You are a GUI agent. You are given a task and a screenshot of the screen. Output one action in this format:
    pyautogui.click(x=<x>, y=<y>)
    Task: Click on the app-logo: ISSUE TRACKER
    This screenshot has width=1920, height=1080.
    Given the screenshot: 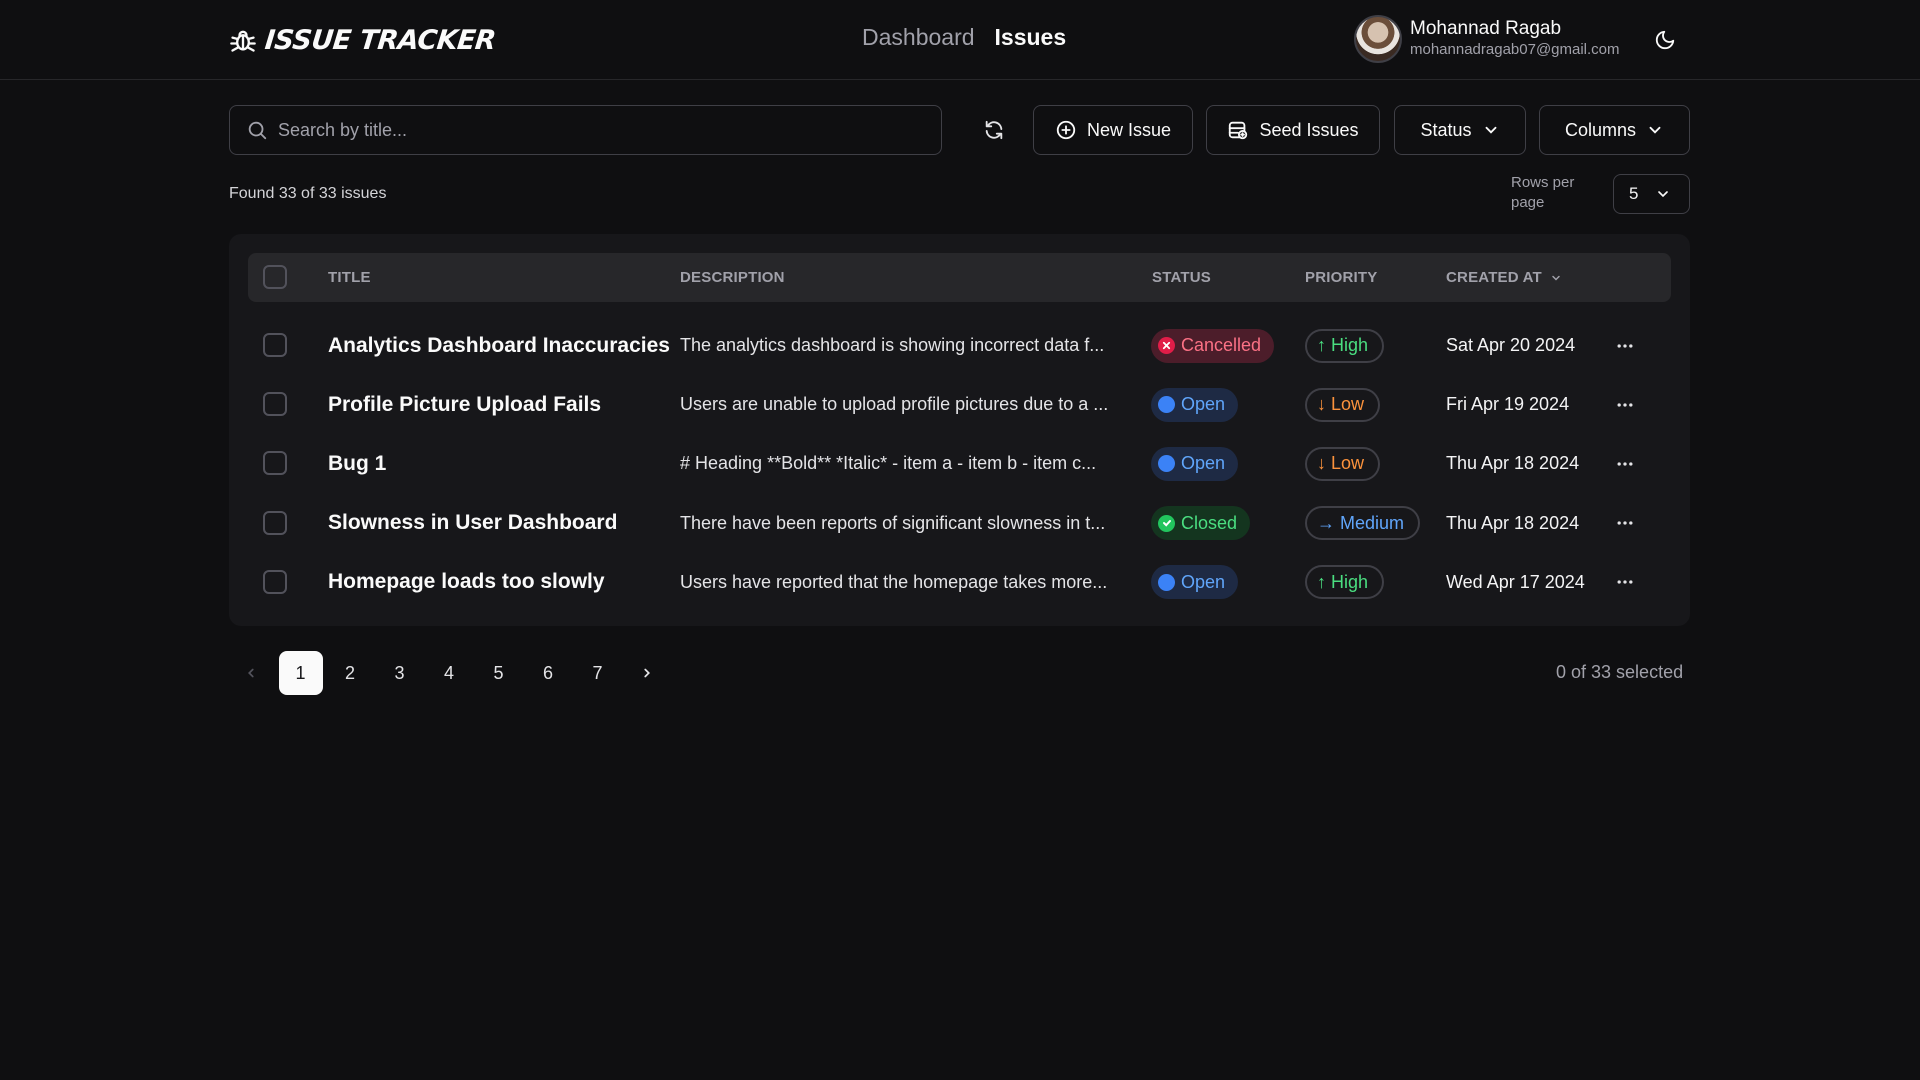 What is the action you would take?
    pyautogui.click(x=363, y=40)
    